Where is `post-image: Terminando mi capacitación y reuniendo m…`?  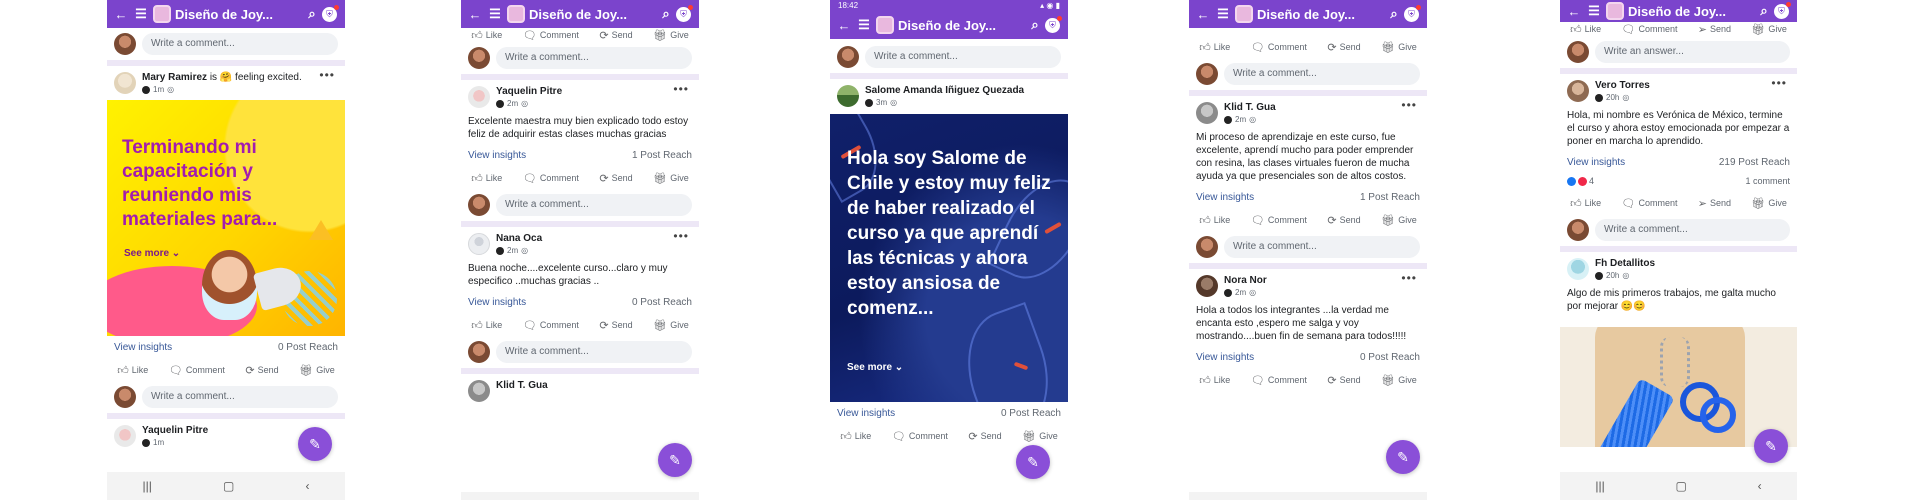 post-image: Terminando mi capacitación y reuniendo m… is located at coordinates (226, 218).